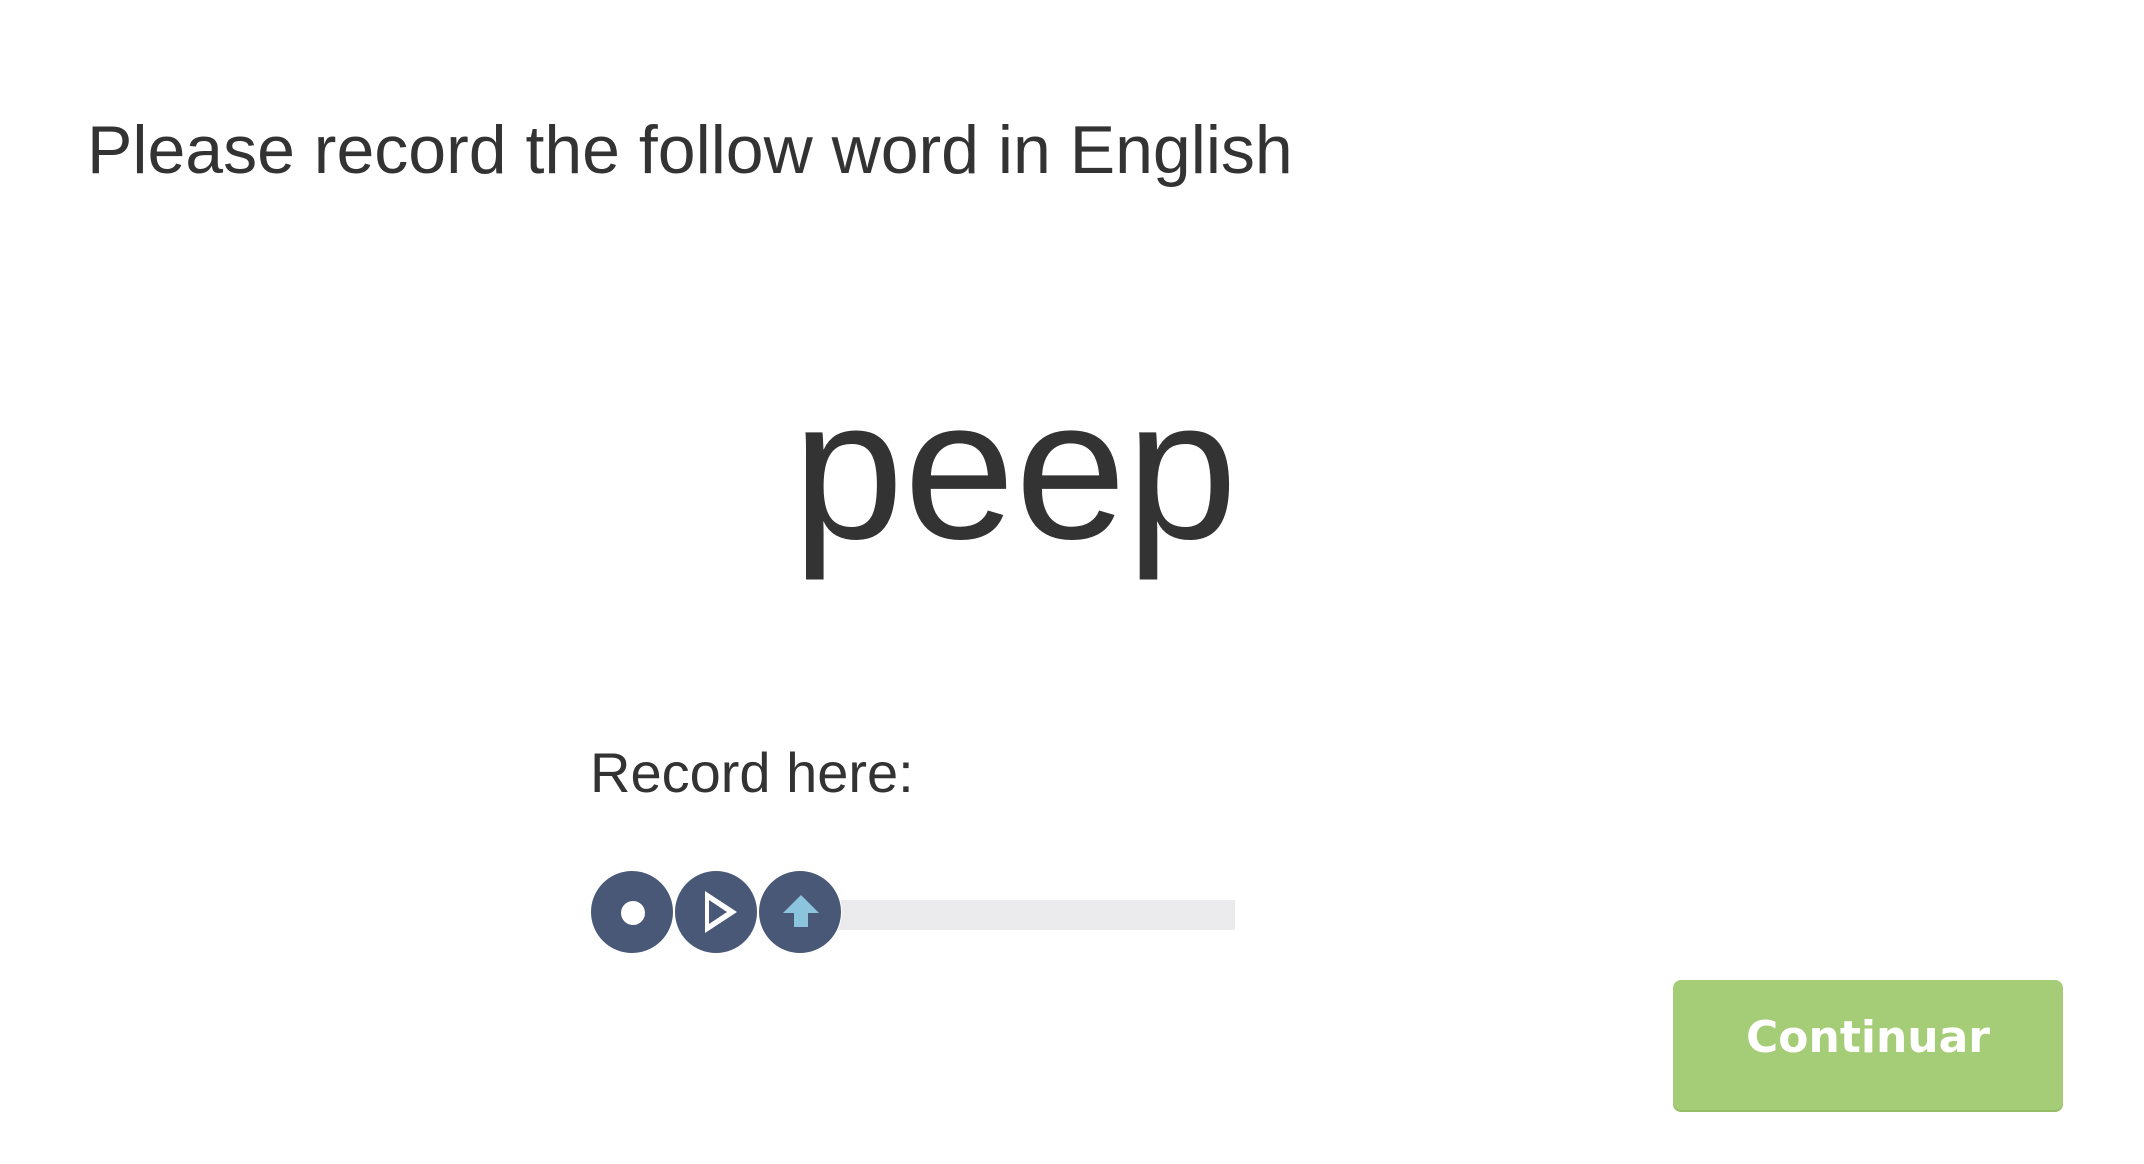 The width and height of the screenshot is (2144, 1164). What do you see at coordinates (752, 772) in the screenshot?
I see `record-label: Record here:` at bounding box center [752, 772].